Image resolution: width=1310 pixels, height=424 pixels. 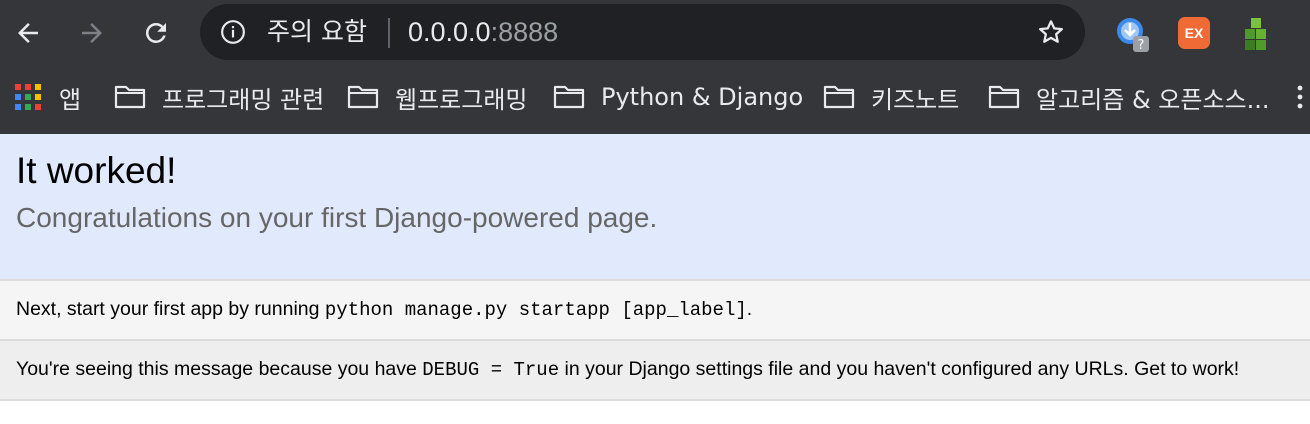 What do you see at coordinates (170, 309) in the screenshot?
I see `instructions-prefix: Next, start your first app by running` at bounding box center [170, 309].